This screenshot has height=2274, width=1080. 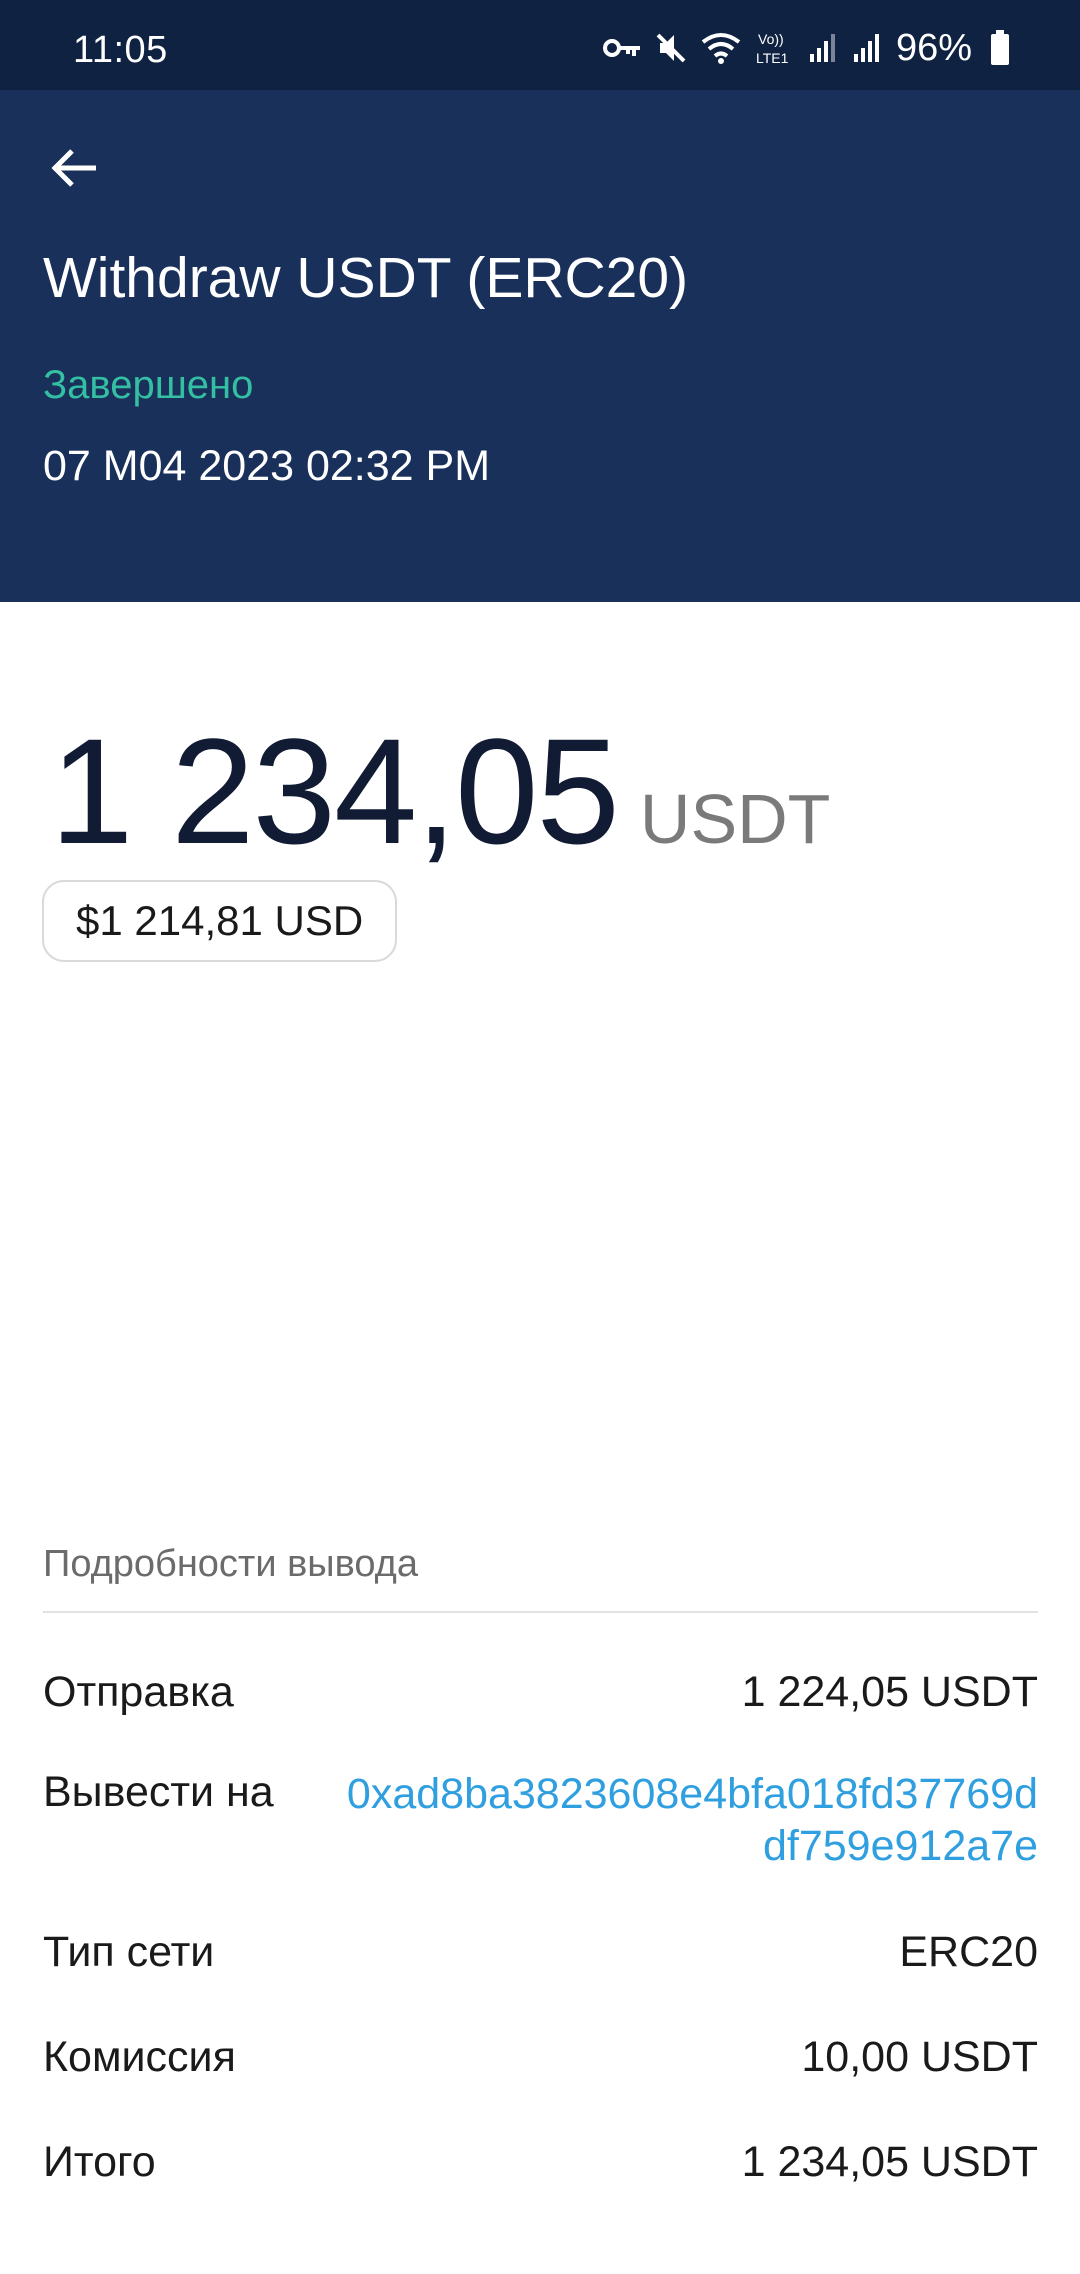 What do you see at coordinates (540, 45) in the screenshot?
I see `status-bar: 11:05 Vo)) LTE1 96%` at bounding box center [540, 45].